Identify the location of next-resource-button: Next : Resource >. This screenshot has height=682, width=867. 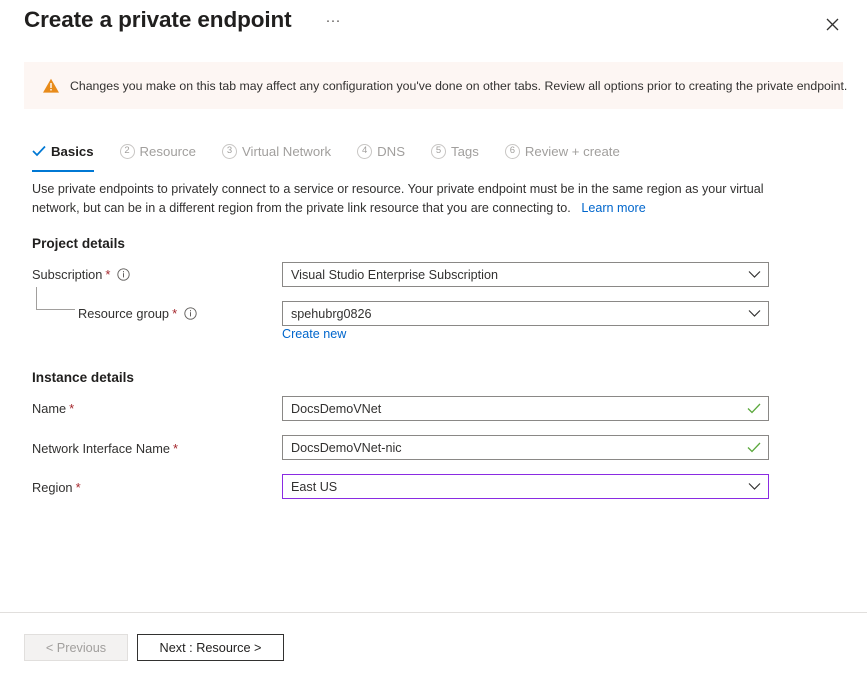
(210, 647).